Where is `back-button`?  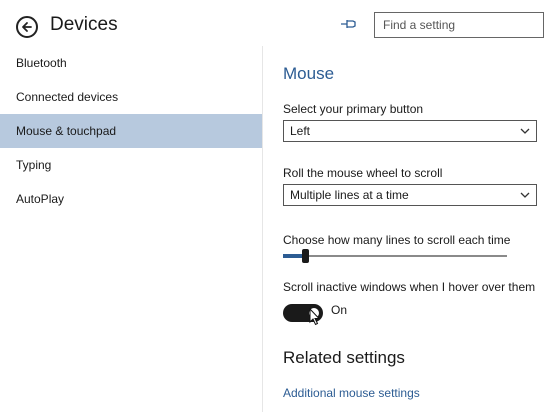
back-button is located at coordinates (27, 27).